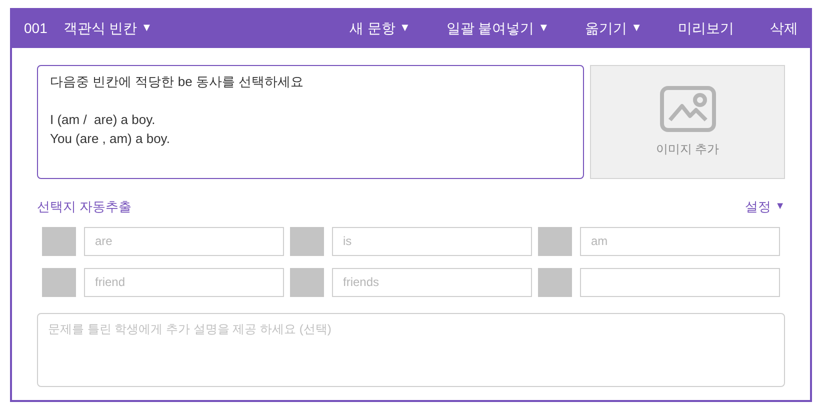  What do you see at coordinates (613, 28) in the screenshot?
I see `header-dropdown: 옮기기 ▼` at bounding box center [613, 28].